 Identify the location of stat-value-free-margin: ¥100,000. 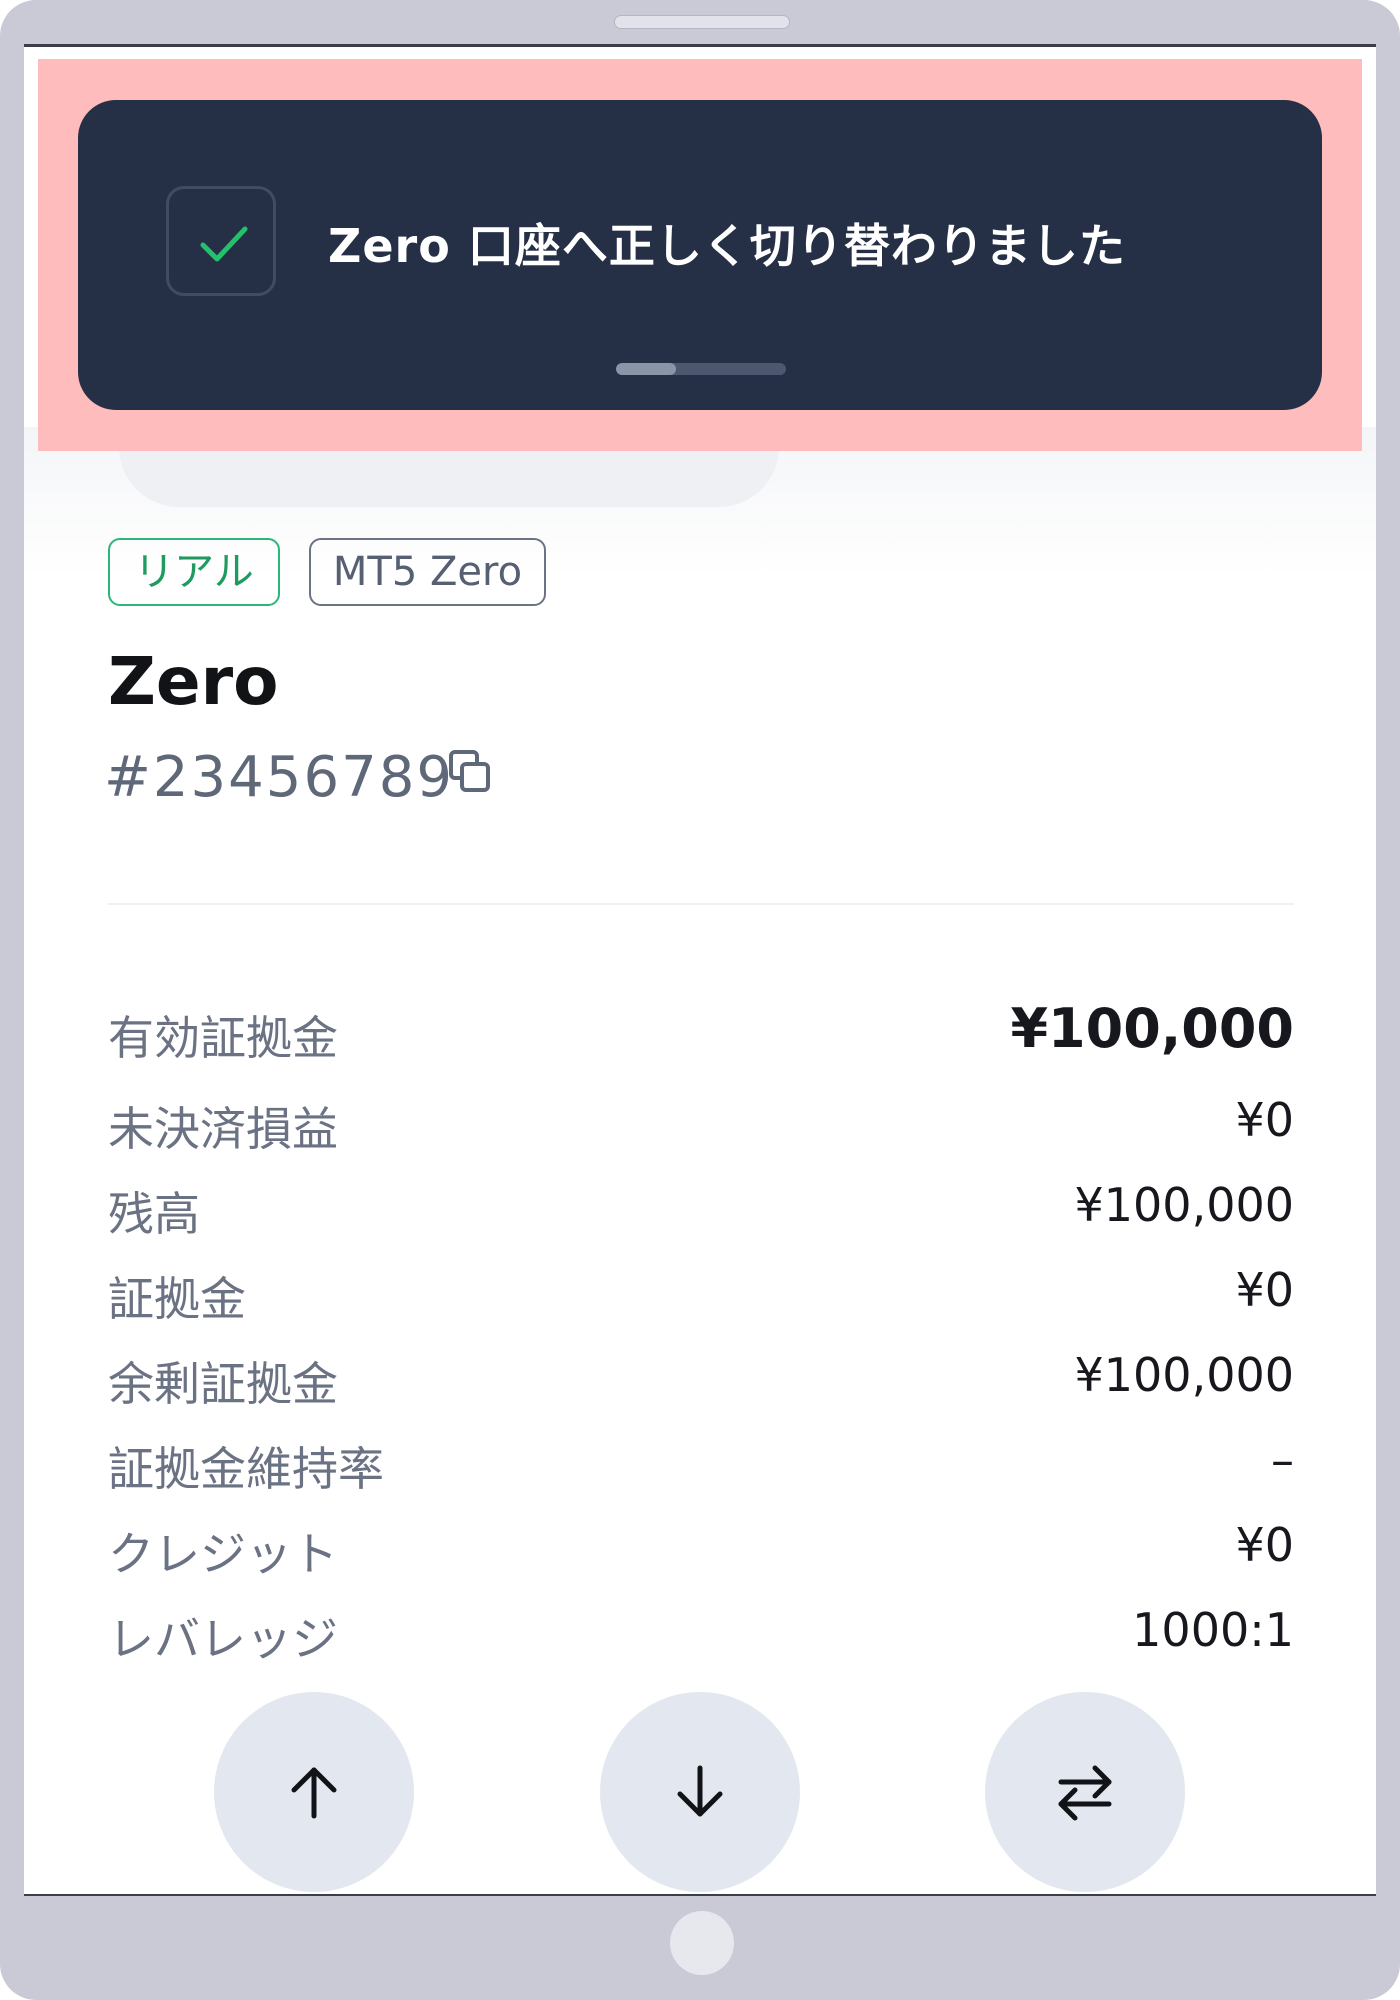
(1184, 1375).